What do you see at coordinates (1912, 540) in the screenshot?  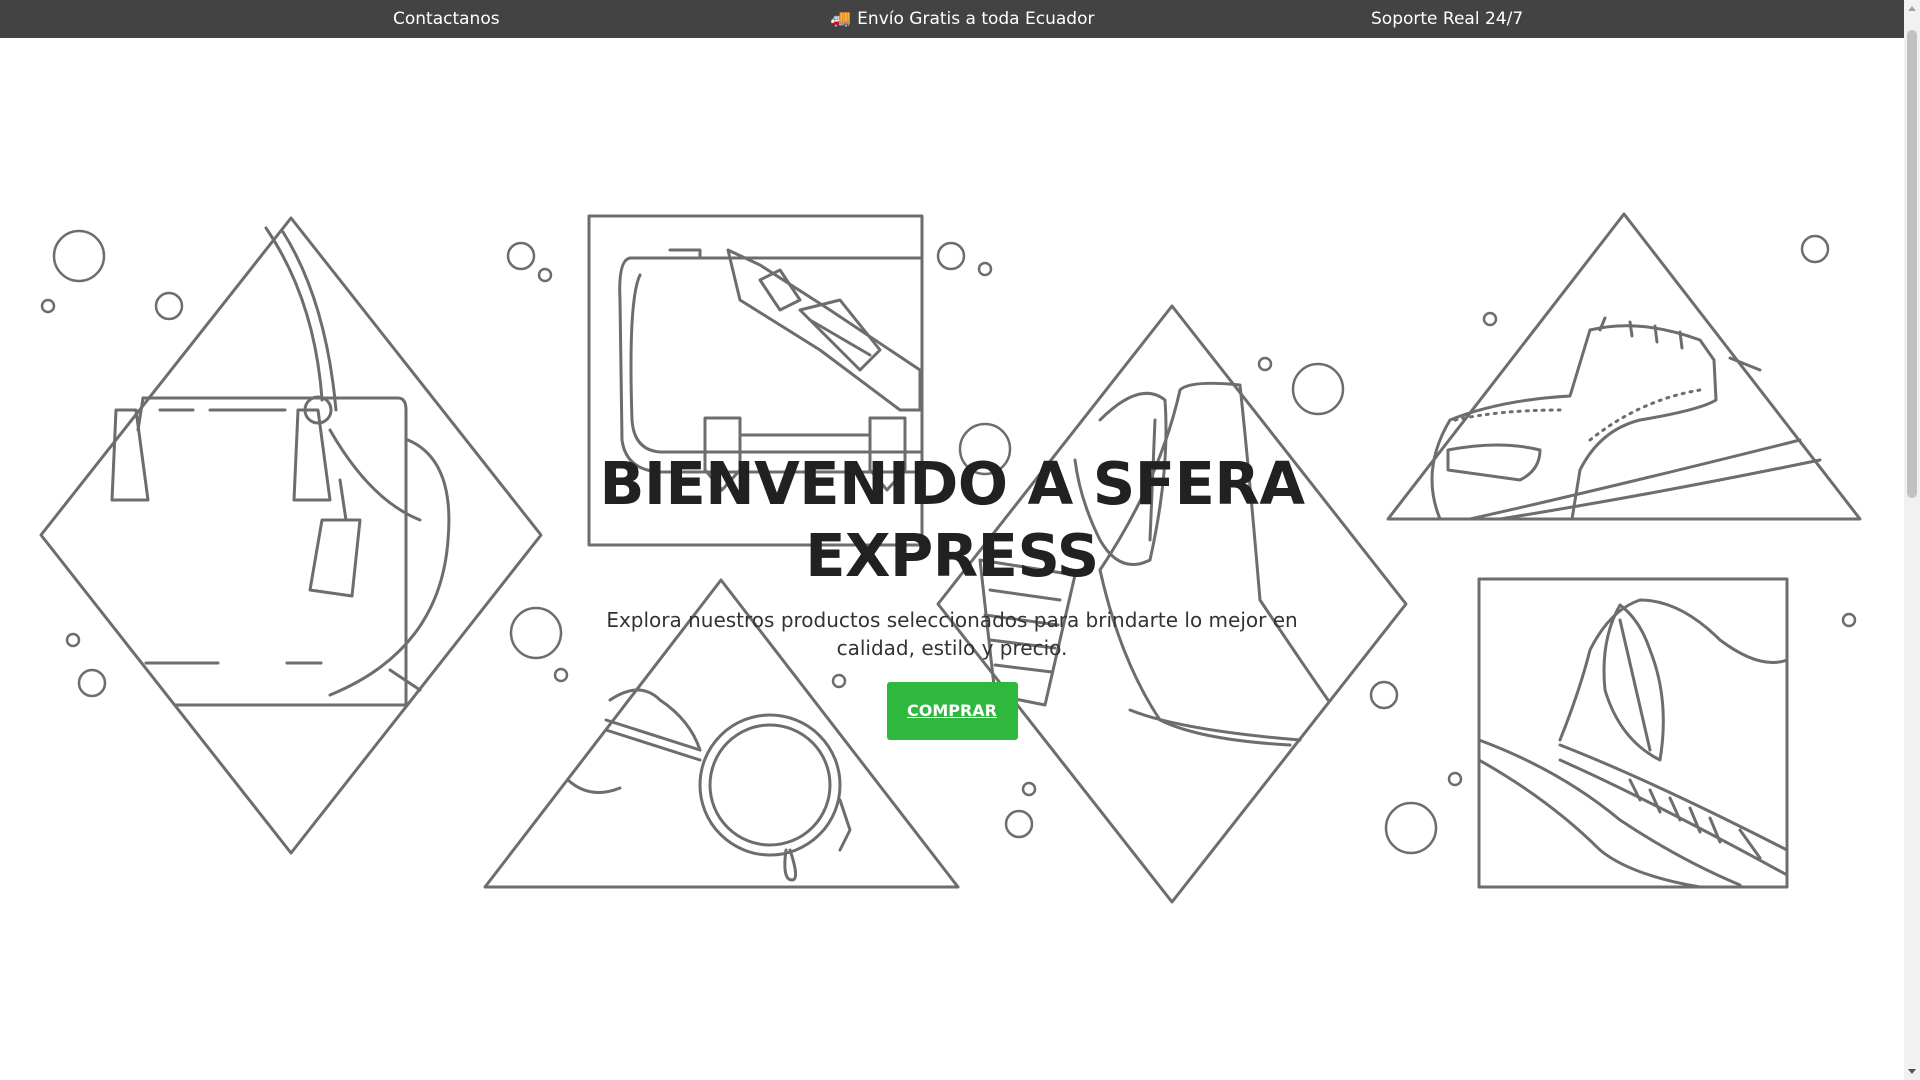 I see `page-scrollbar` at bounding box center [1912, 540].